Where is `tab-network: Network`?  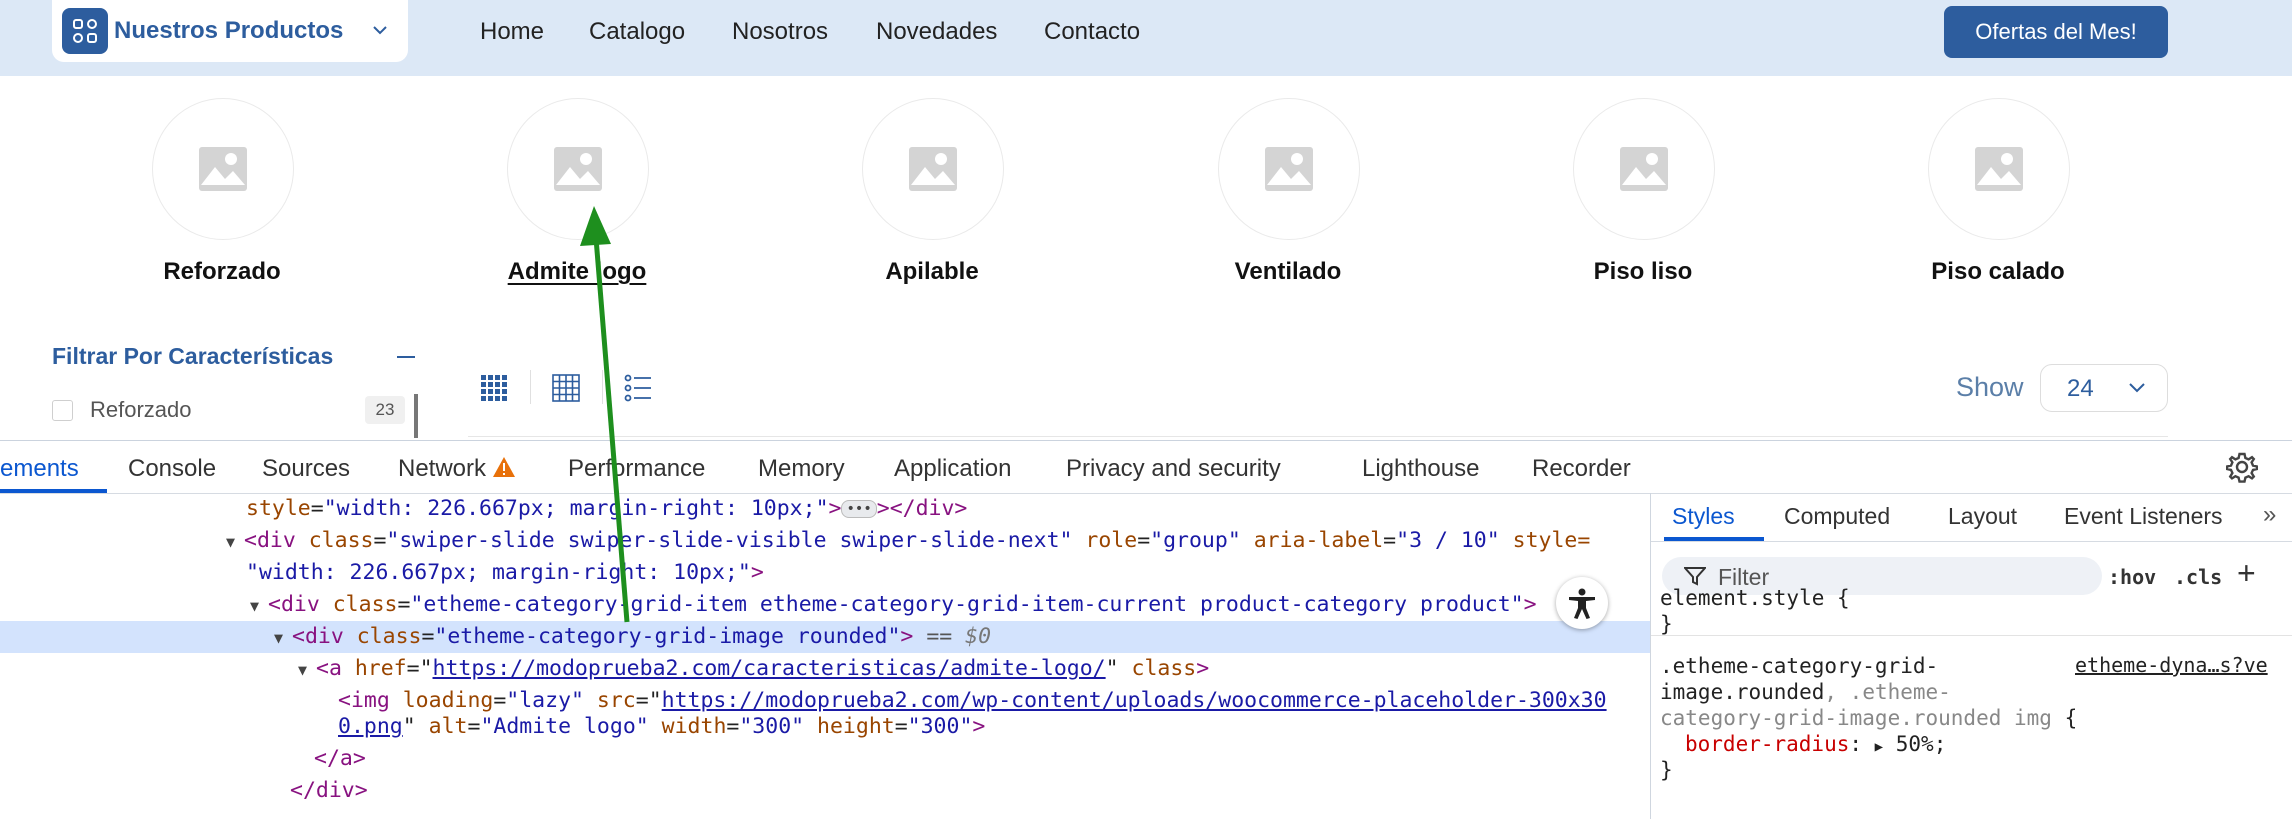 tab-network: Network is located at coordinates (457, 469).